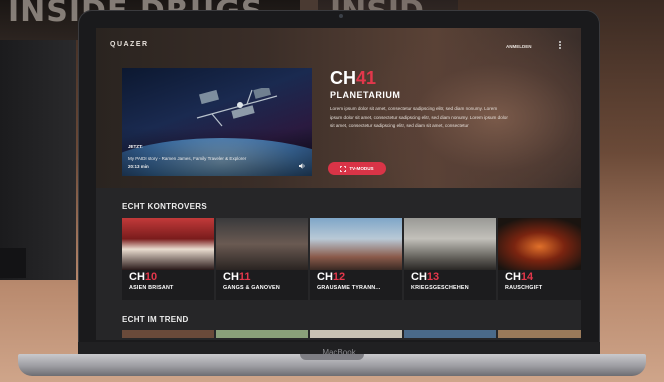 The height and width of the screenshot is (382, 664). What do you see at coordinates (365, 95) in the screenshot?
I see `show-title: PLANETARIUM` at bounding box center [365, 95].